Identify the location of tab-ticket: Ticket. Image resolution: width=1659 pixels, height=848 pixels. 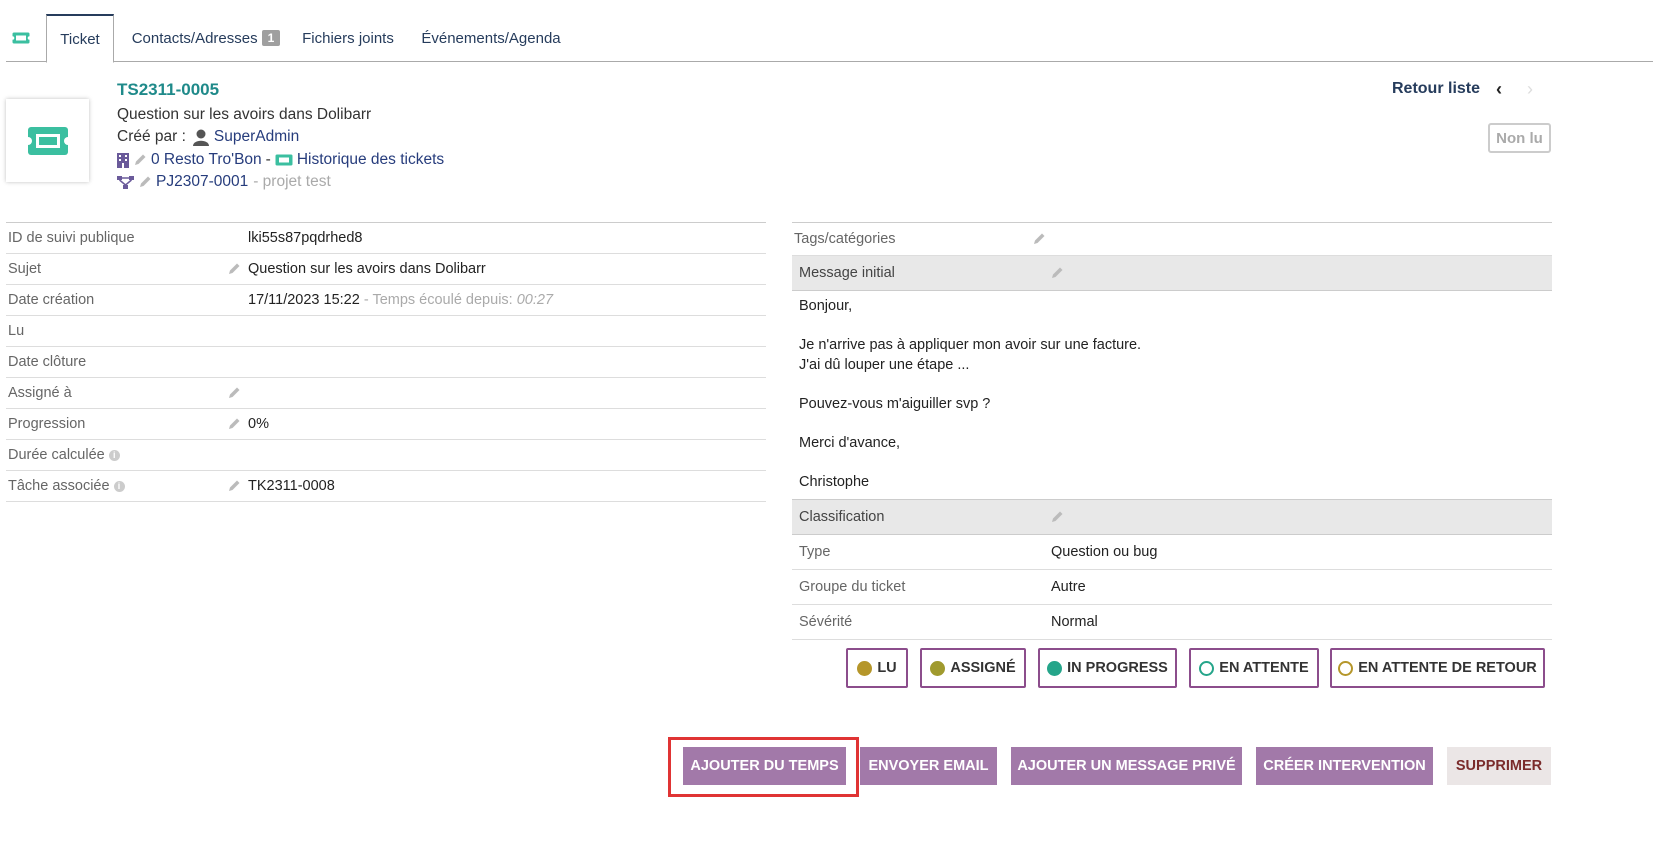
(80, 38).